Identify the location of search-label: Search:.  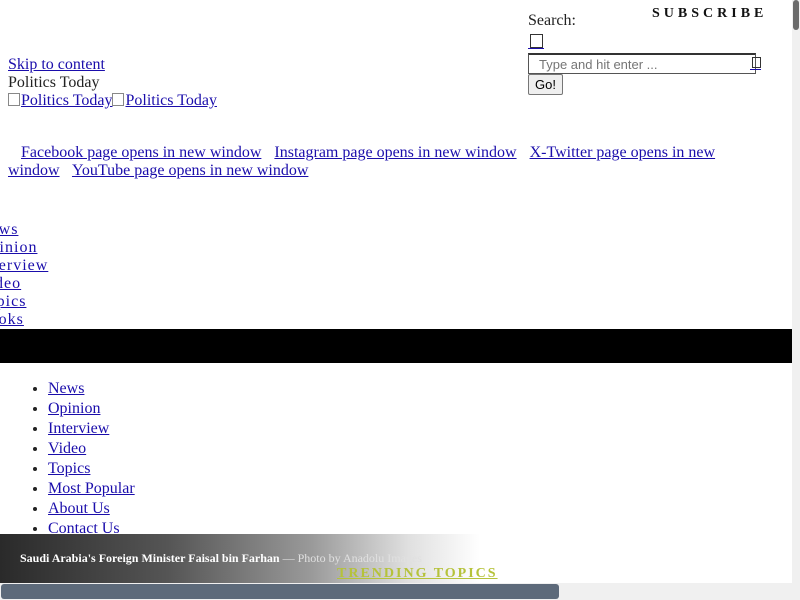
(552, 20).